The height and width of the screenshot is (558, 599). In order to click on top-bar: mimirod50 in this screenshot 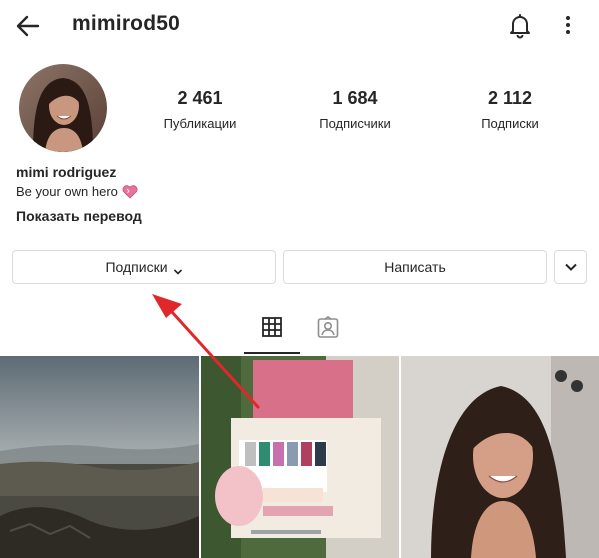, I will do `click(299, 26)`.